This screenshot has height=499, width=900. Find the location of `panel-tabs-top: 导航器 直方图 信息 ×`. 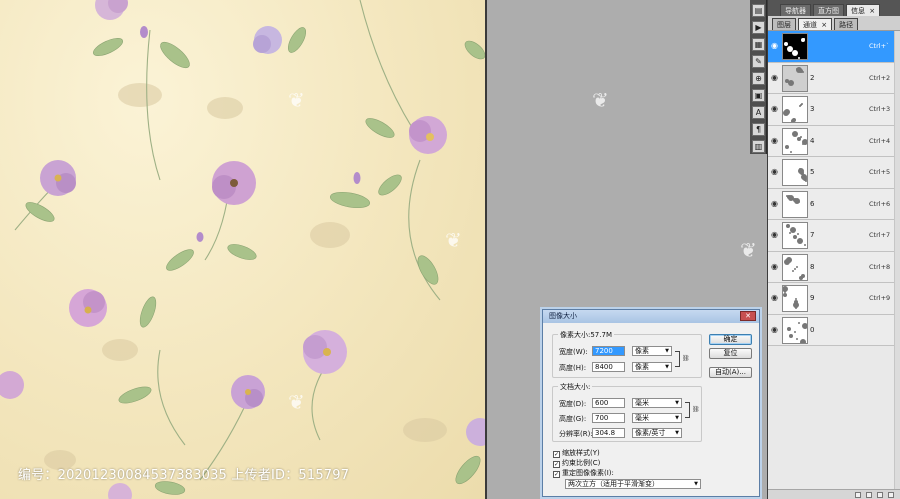

panel-tabs-top: 导航器 直方图 信息 × is located at coordinates (834, 8).